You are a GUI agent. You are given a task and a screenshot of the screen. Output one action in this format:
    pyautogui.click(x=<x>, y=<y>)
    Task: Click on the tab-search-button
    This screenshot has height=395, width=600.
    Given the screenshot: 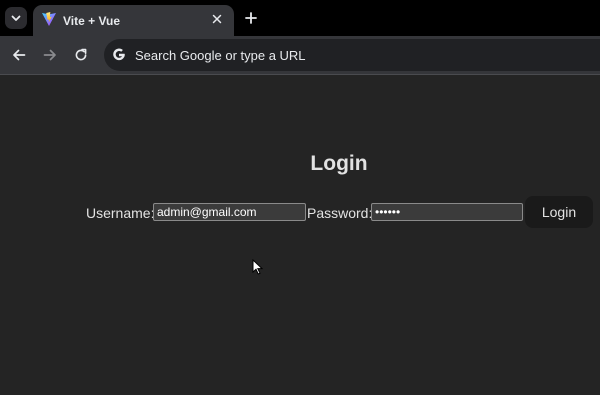 What is the action you would take?
    pyautogui.click(x=16, y=18)
    